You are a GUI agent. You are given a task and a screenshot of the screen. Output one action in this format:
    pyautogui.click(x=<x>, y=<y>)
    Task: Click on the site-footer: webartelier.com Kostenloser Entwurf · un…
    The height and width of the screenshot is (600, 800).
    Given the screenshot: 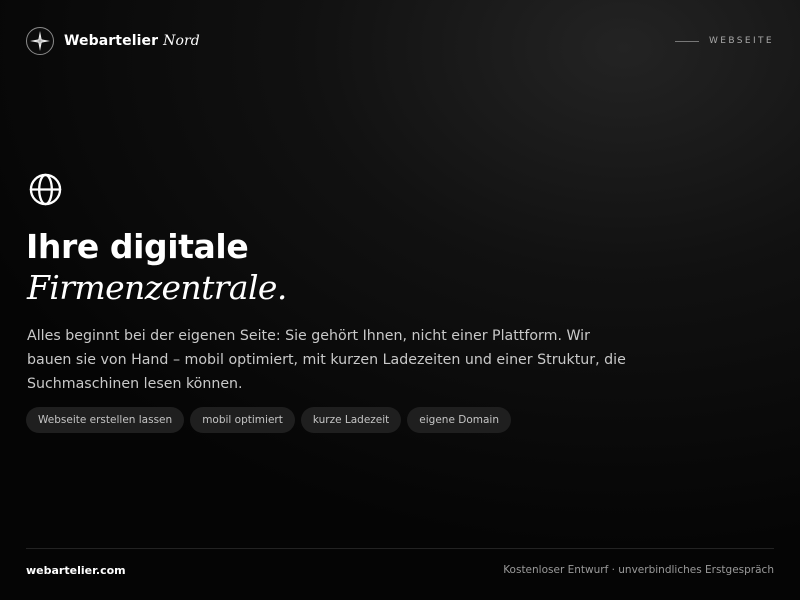 What is the action you would take?
    pyautogui.click(x=400, y=570)
    